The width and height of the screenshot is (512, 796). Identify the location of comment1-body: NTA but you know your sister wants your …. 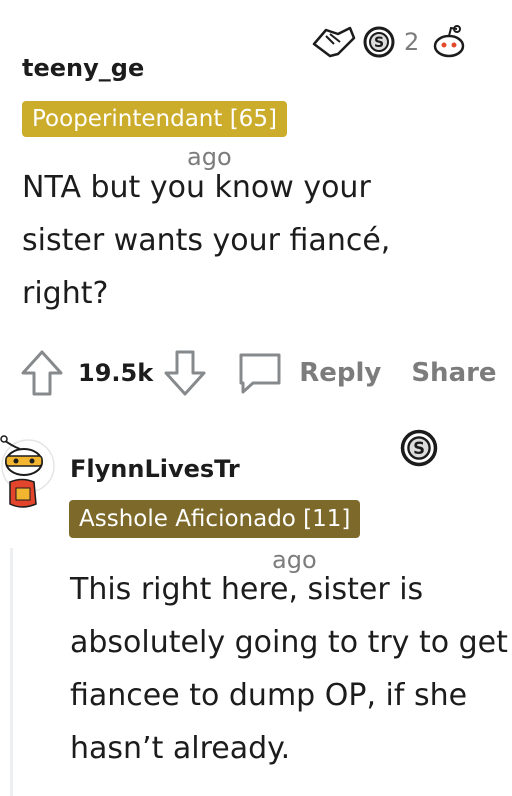
(206, 240).